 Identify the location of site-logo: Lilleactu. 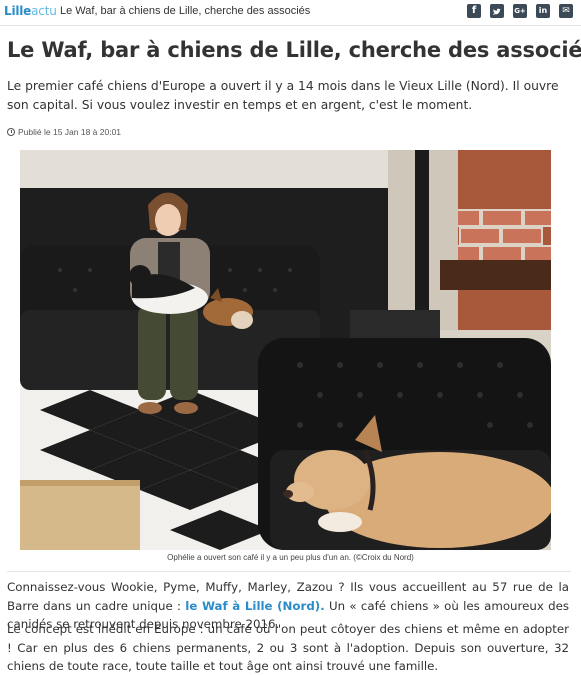
(30, 11).